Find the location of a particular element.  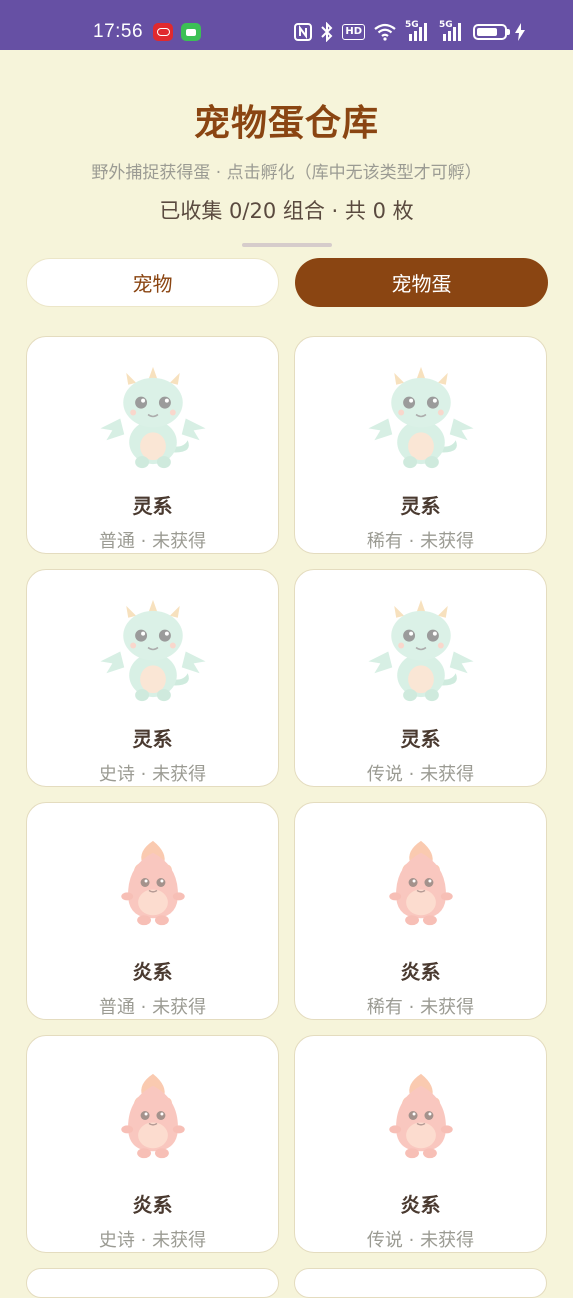

egg-card: 炎系稀有 · 未获得 is located at coordinates (420, 911).